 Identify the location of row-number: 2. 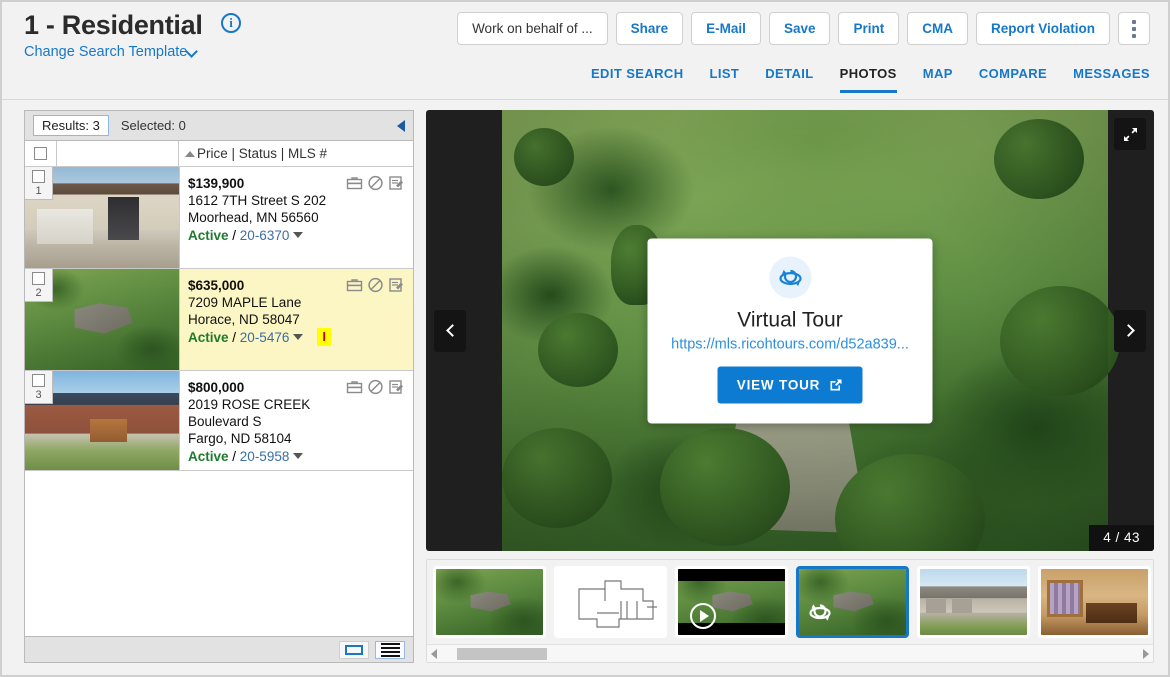
(38, 293).